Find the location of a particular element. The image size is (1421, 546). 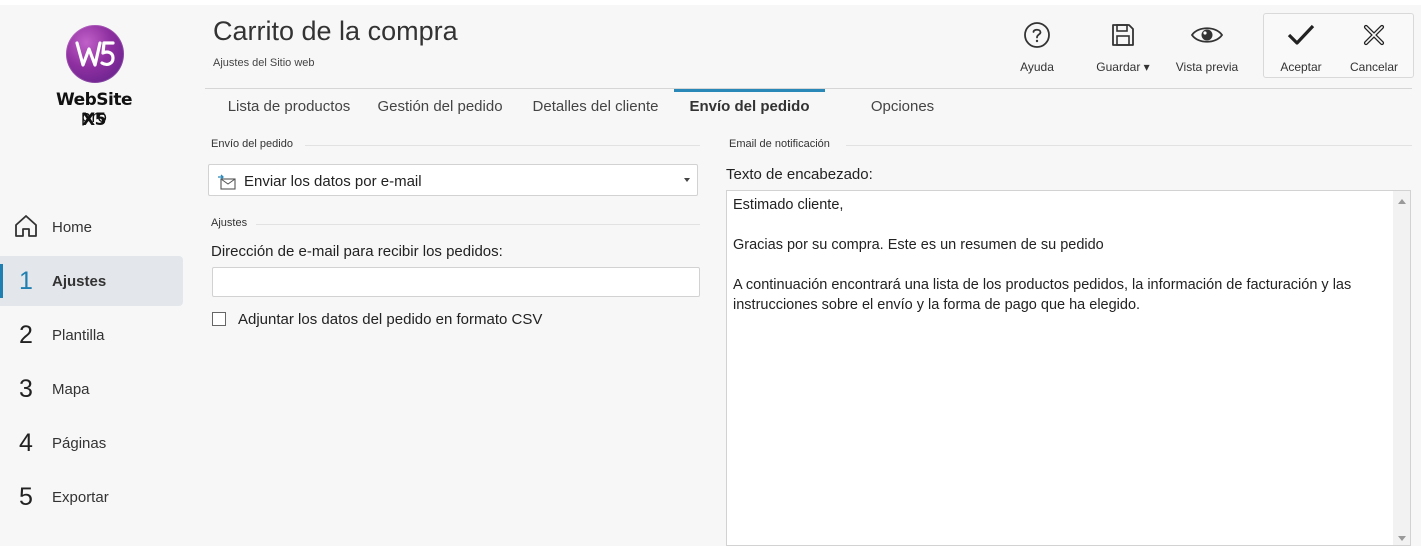

header-text-label: Texto de encabezado: is located at coordinates (799, 174).